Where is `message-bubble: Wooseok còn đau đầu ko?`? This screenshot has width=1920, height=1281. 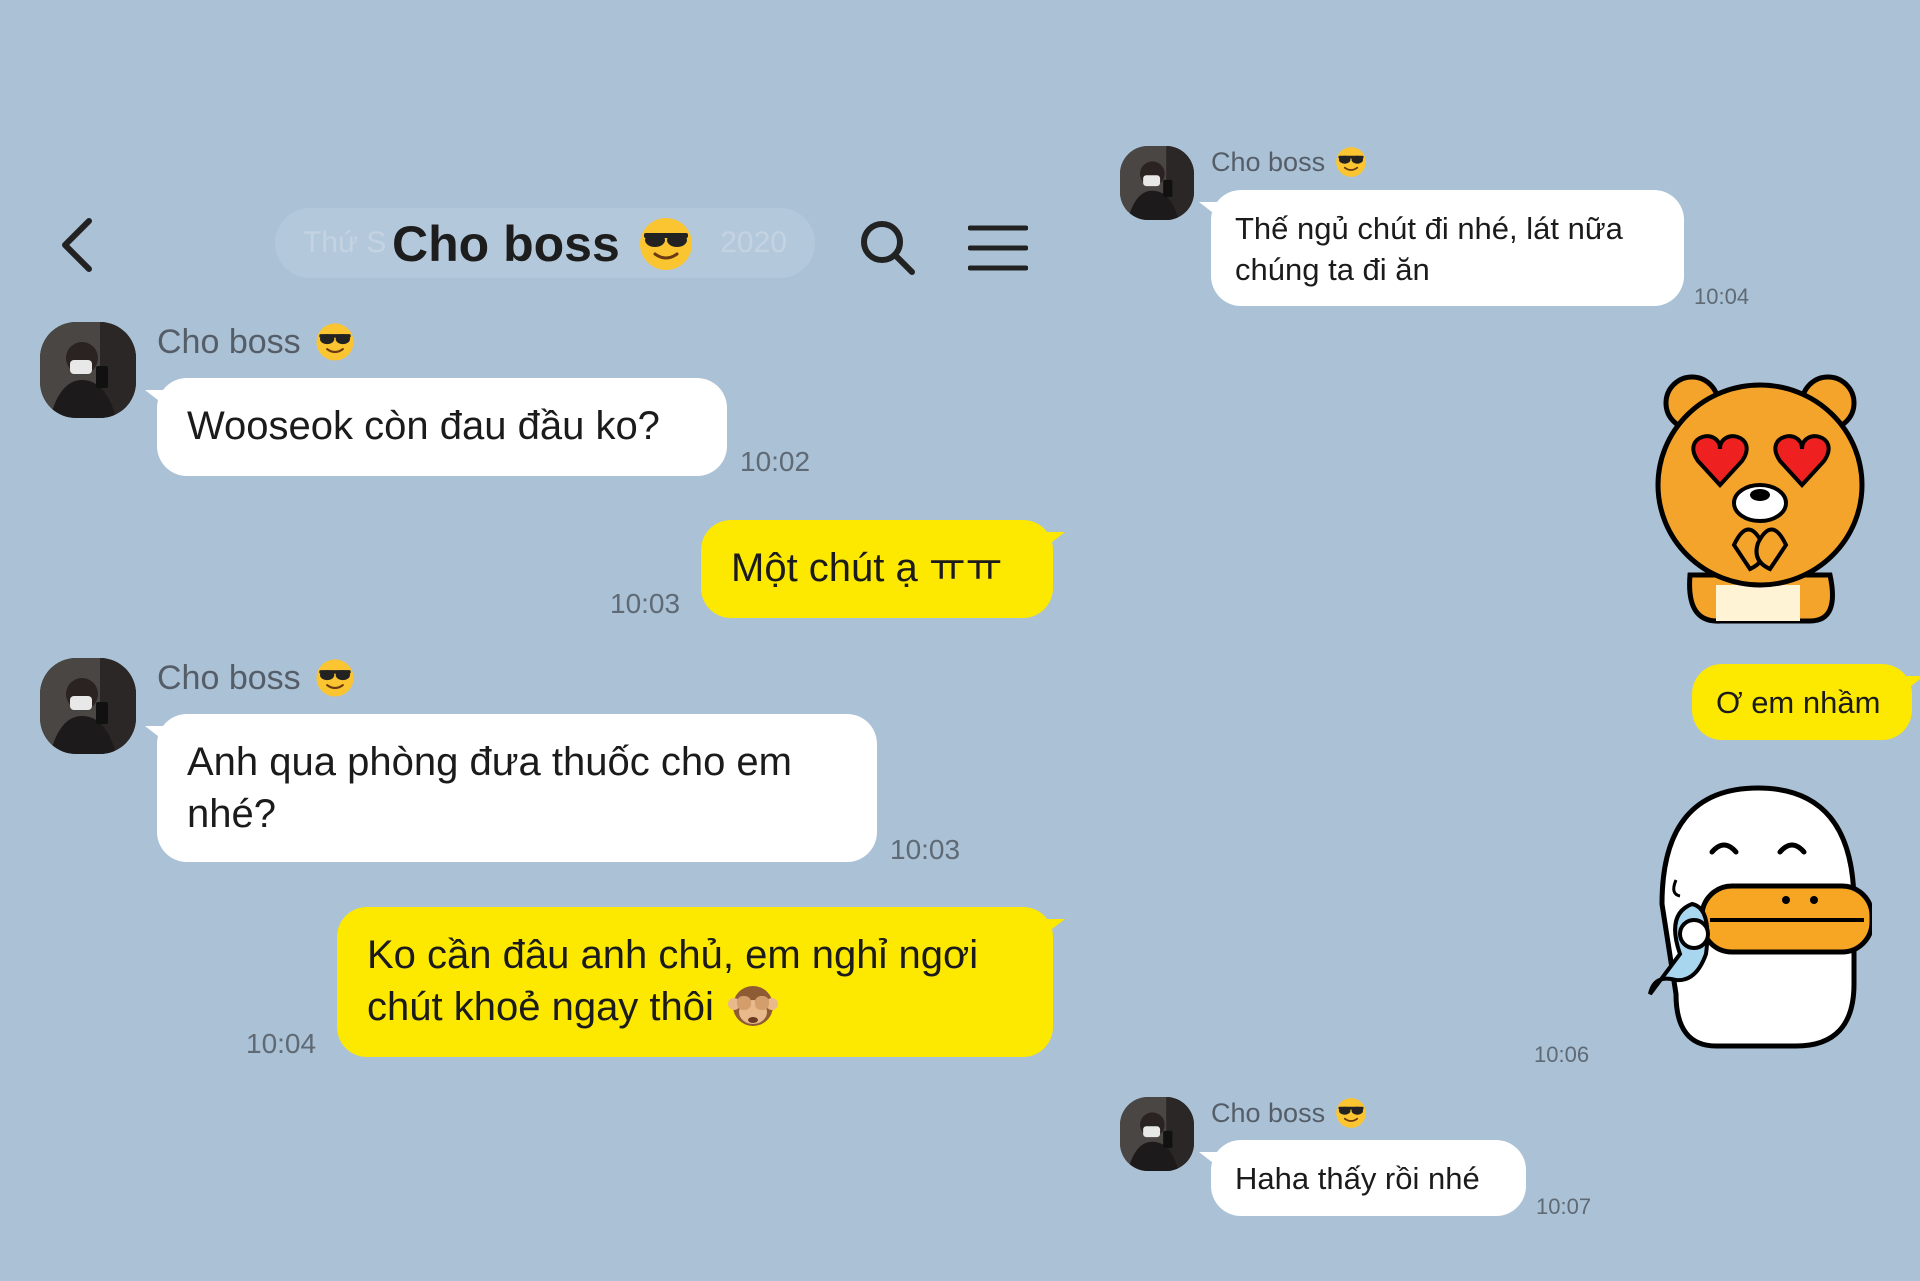
message-bubble: Wooseok còn đau đầu ko? is located at coordinates (436, 427).